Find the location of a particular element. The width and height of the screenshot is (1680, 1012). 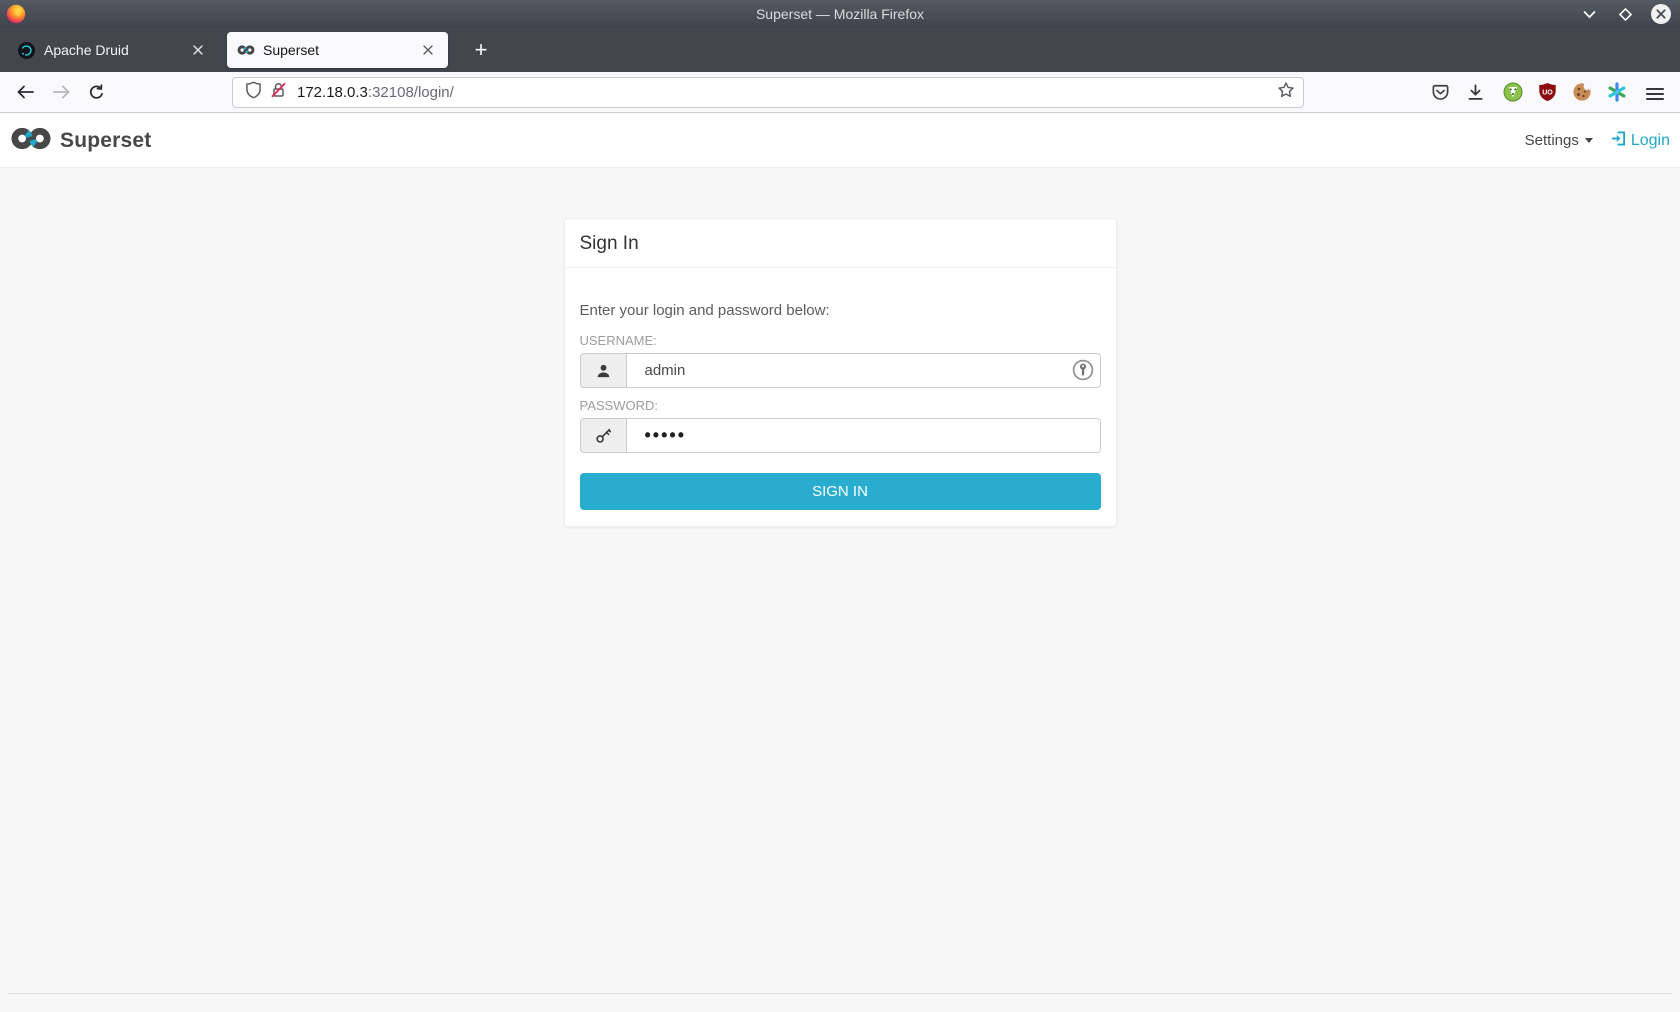

settings-label: Settings is located at coordinates (1551, 140).